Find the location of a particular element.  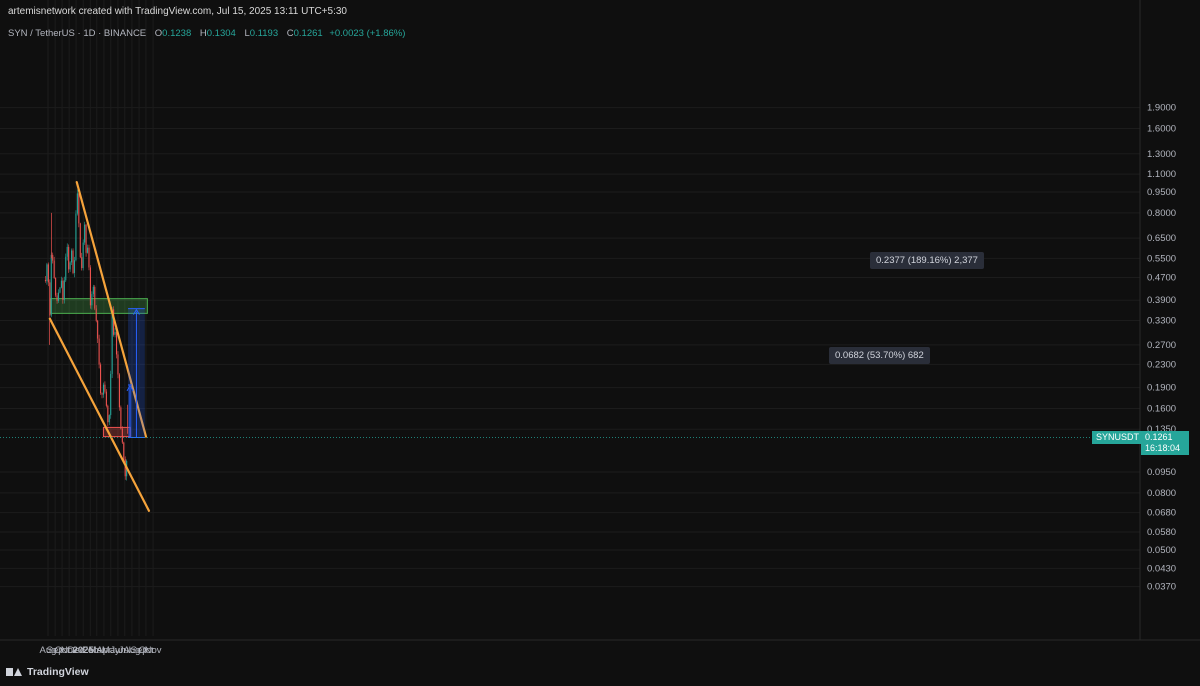

price-tick-label: 0.1900 is located at coordinates (1161, 388).